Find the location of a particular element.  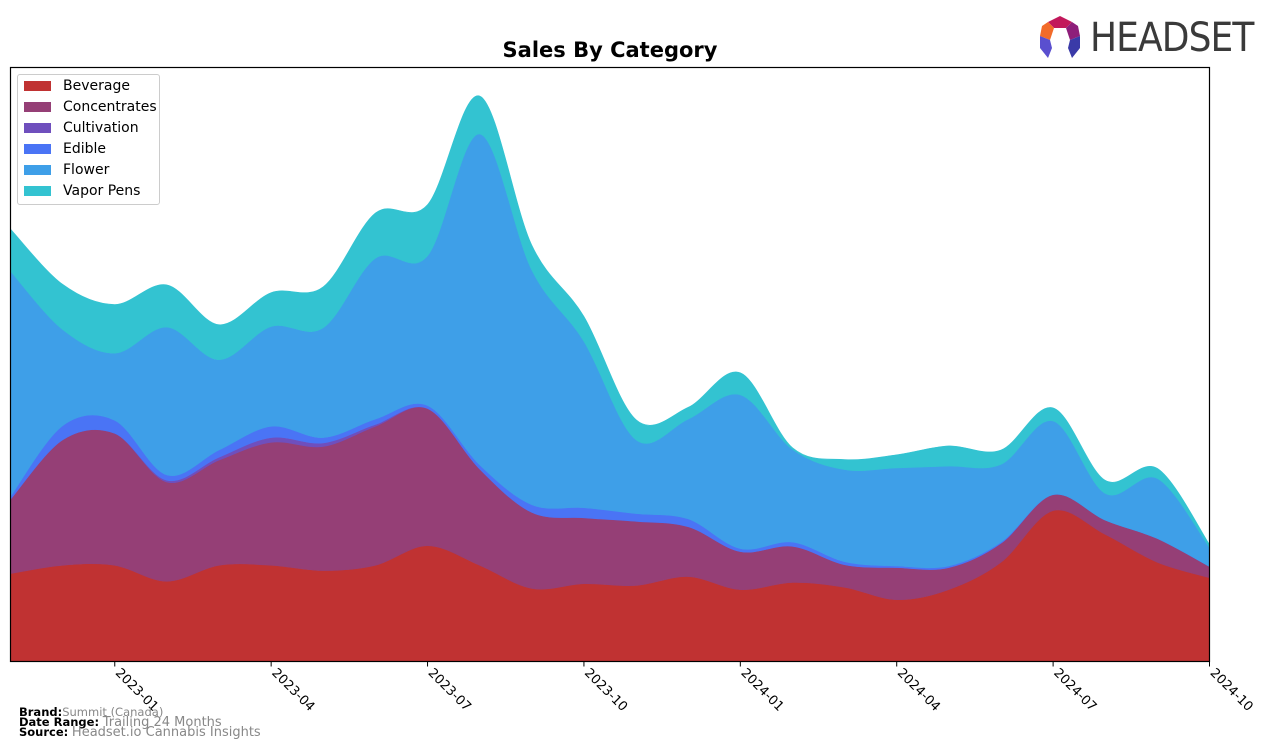

legend-item-flower: Flower is located at coordinates (66, 170).